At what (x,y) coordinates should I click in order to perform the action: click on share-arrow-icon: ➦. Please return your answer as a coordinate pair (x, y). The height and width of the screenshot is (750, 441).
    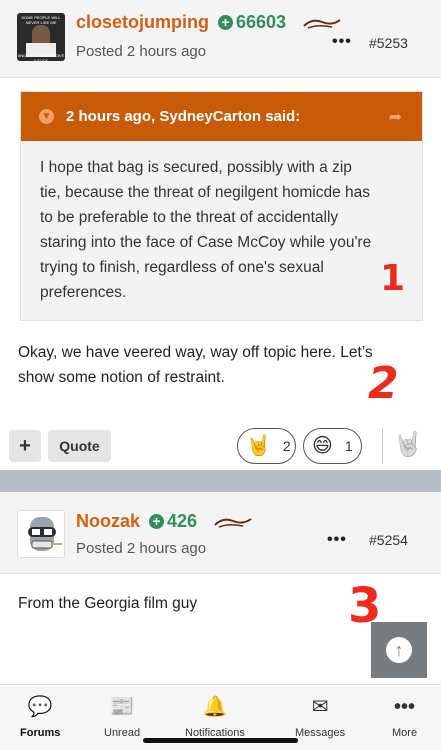
    Looking at the image, I should click on (395, 117).